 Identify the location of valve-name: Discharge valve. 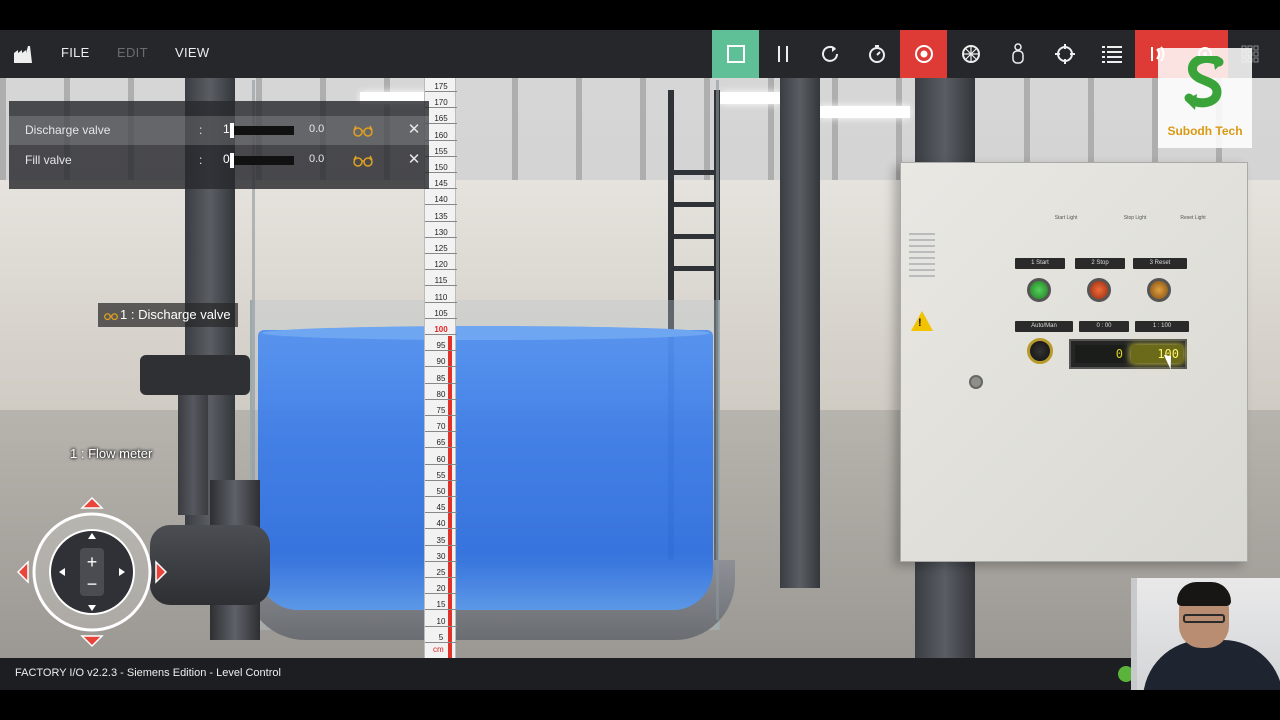
(68, 130).